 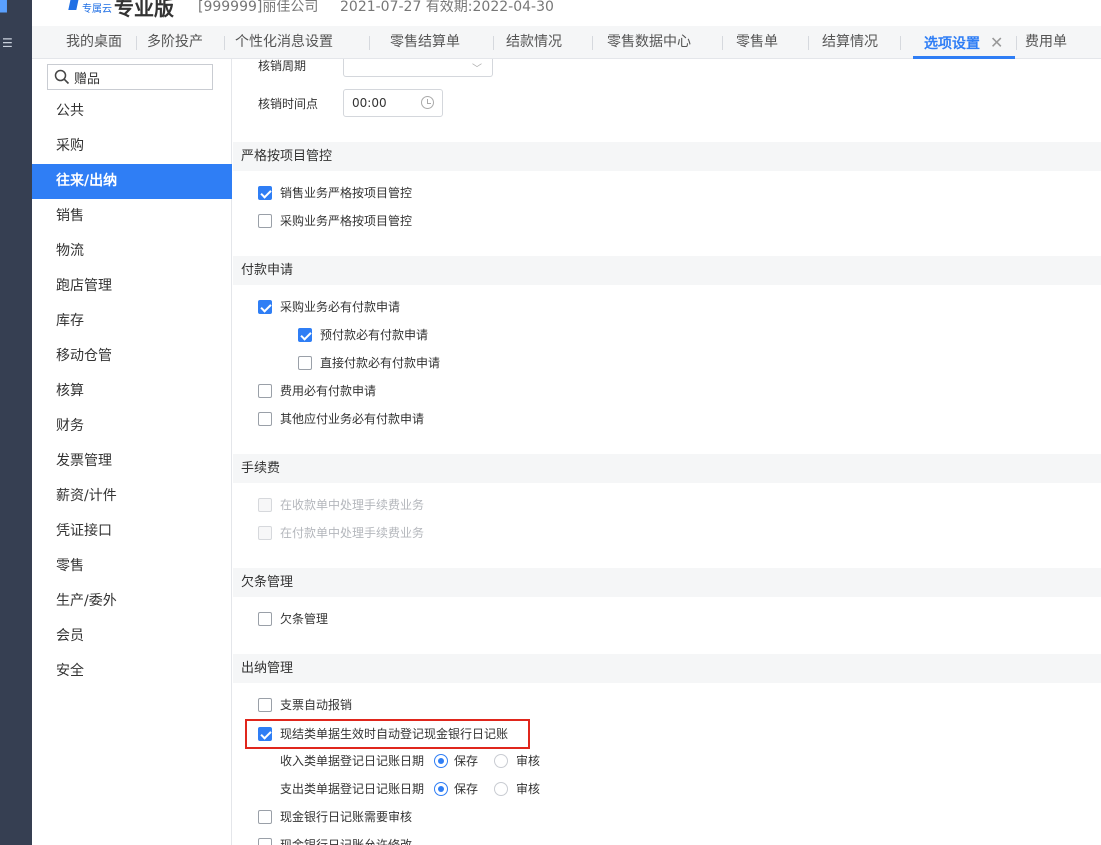 I want to click on sidebar-item-costing: 核算, so click(x=132, y=391).